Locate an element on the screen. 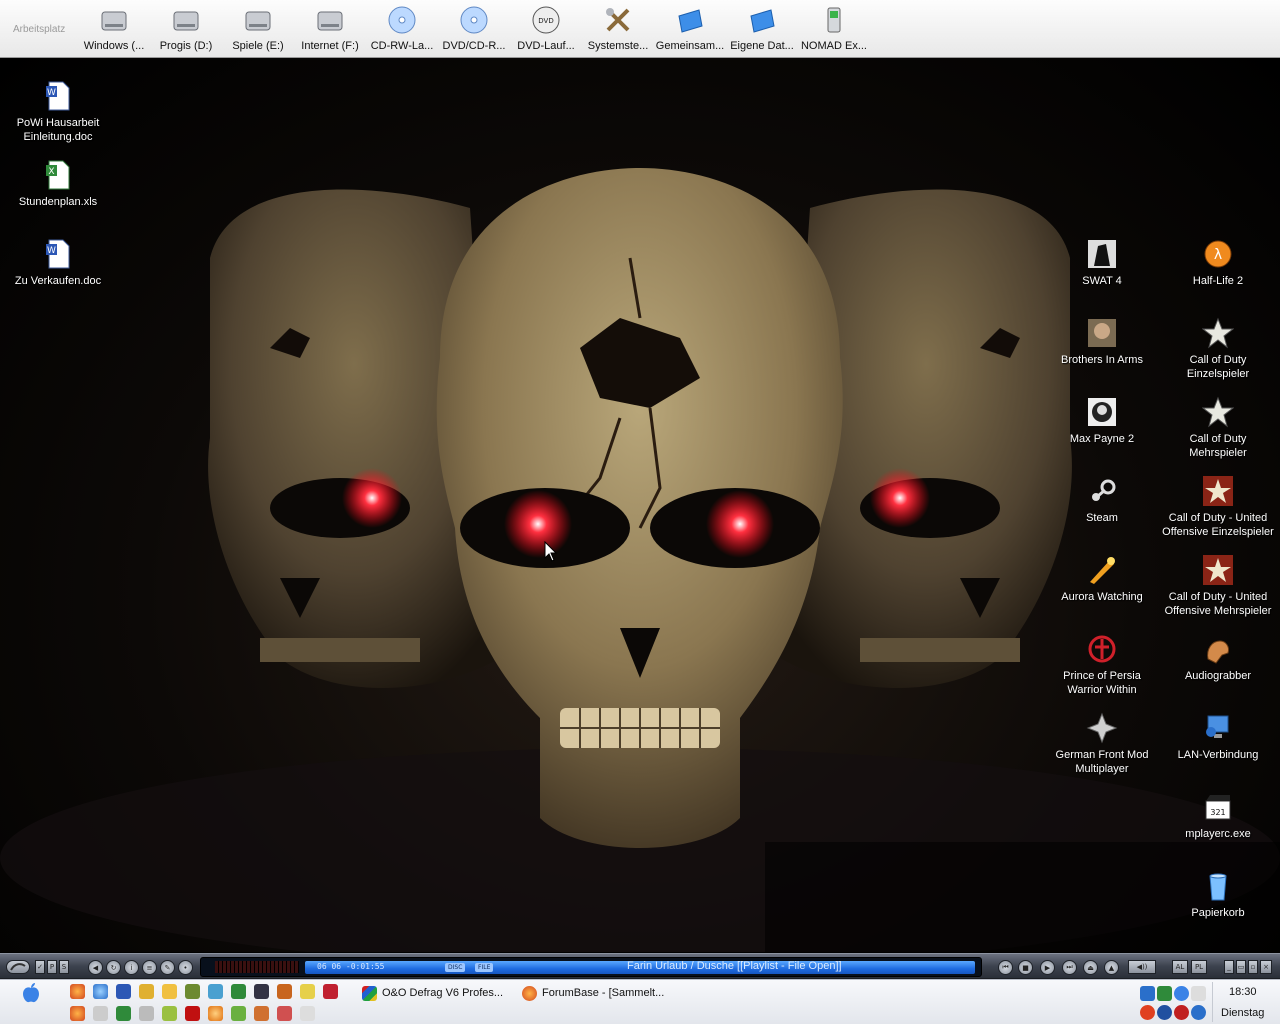 The height and width of the screenshot is (1024, 1280). winamp-prev-icon: ◀ is located at coordinates (95, 967).